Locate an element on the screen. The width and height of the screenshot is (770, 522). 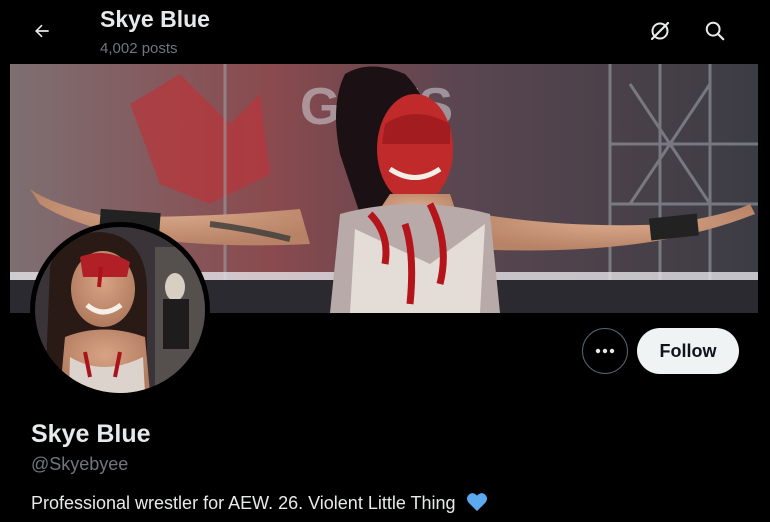
blue-heart-icon is located at coordinates (476, 502).